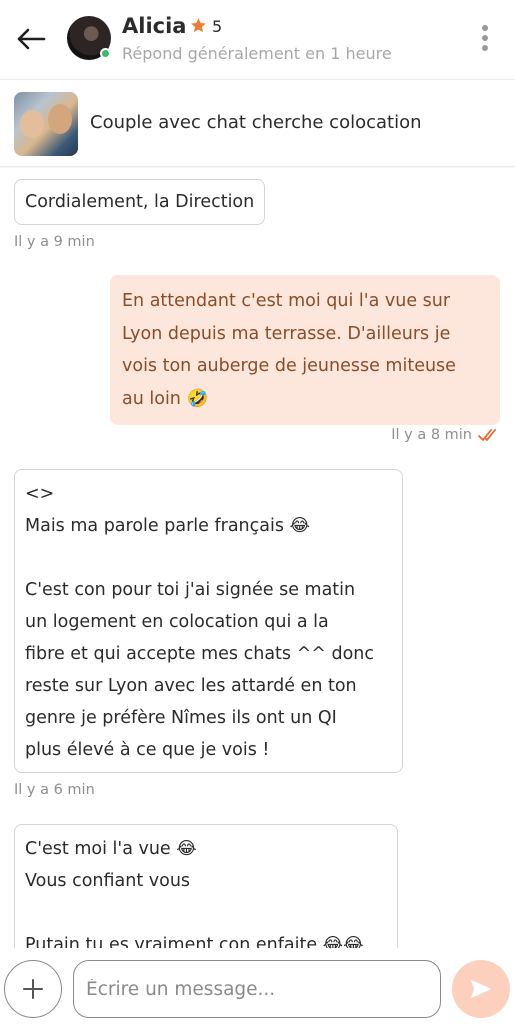 The width and height of the screenshot is (515, 1024). What do you see at coordinates (89, 38) in the screenshot?
I see `avatar` at bounding box center [89, 38].